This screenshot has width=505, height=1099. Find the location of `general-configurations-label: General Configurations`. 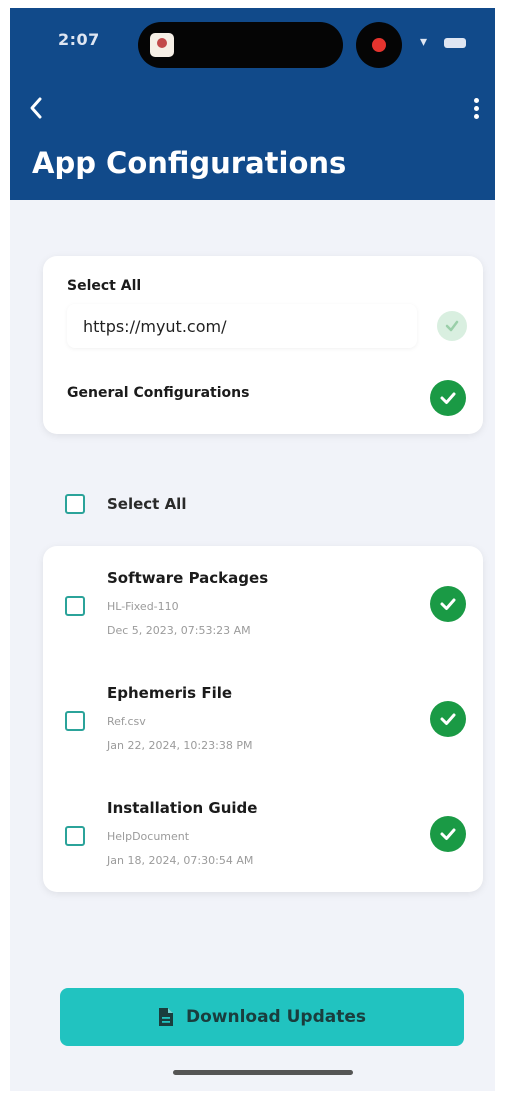

general-configurations-label: General Configurations is located at coordinates (158, 393).